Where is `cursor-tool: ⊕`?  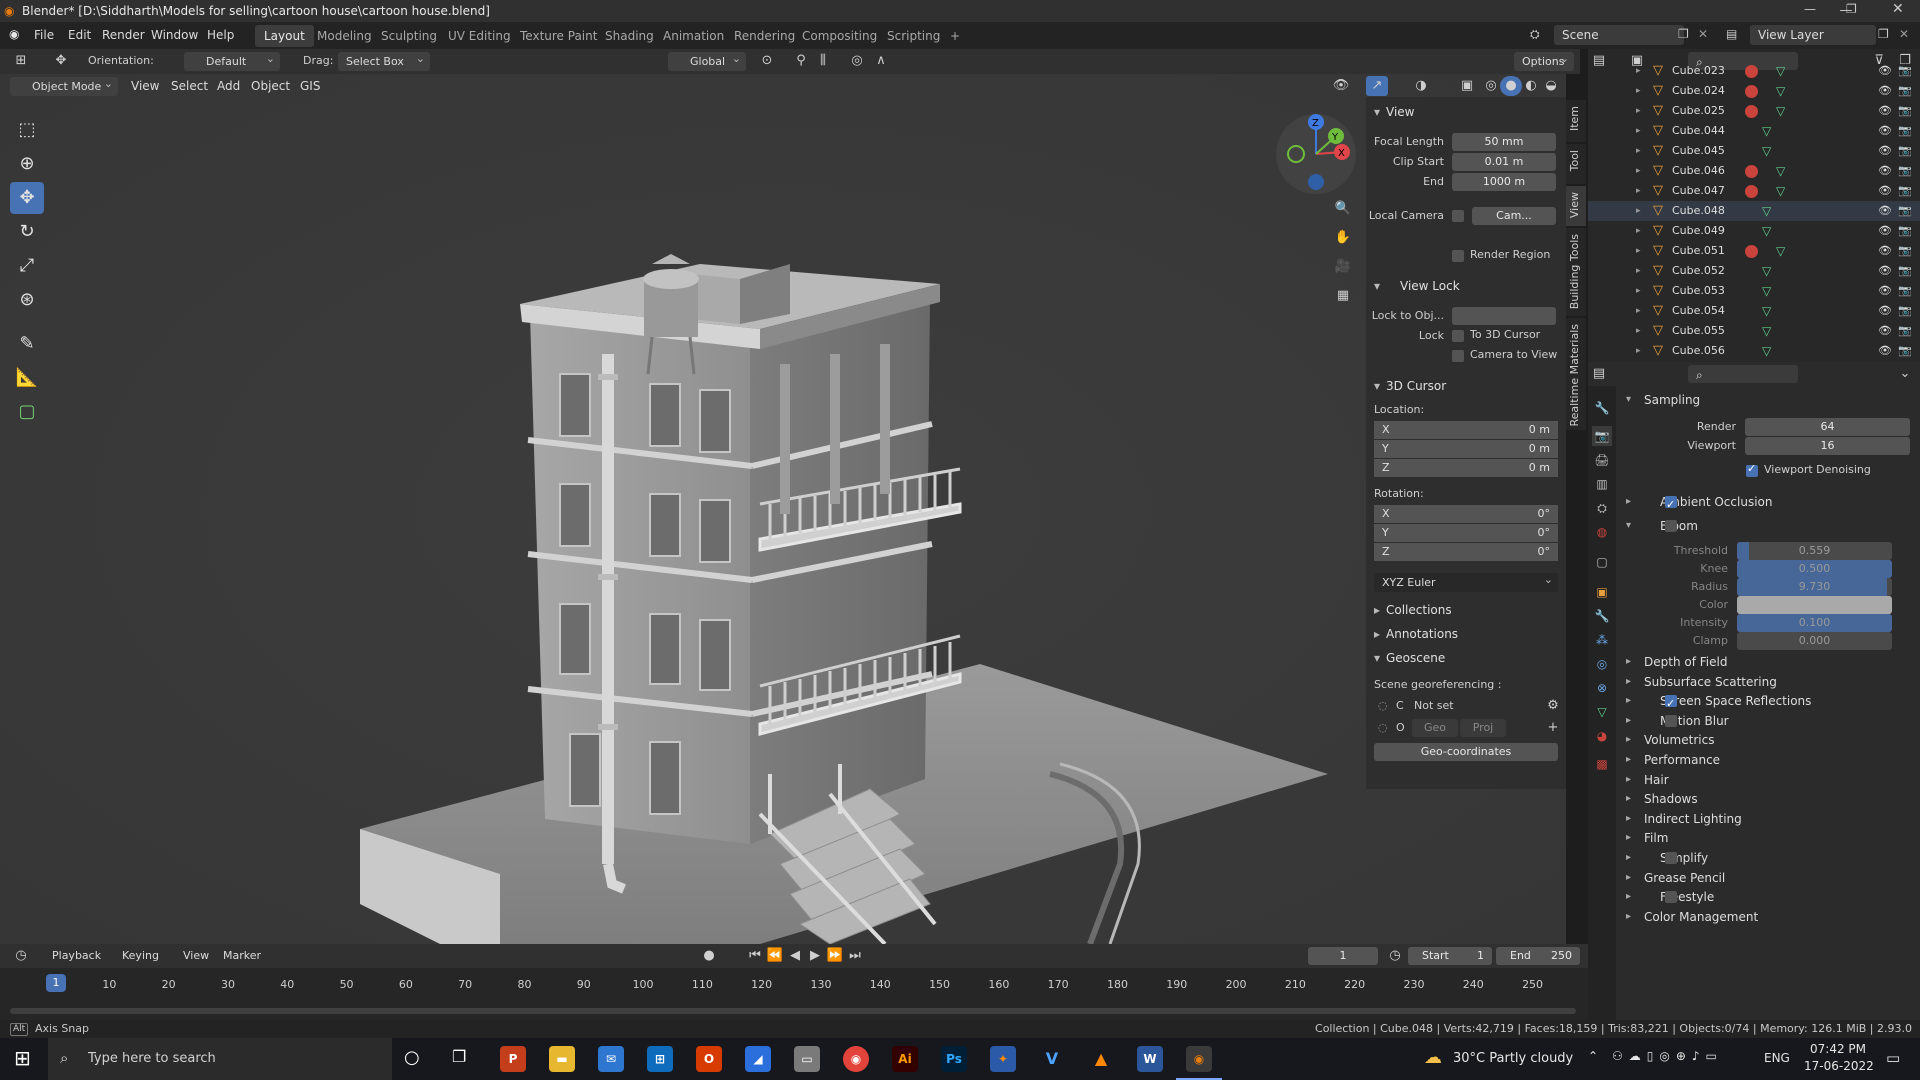
cursor-tool: ⊕ is located at coordinates (27, 164).